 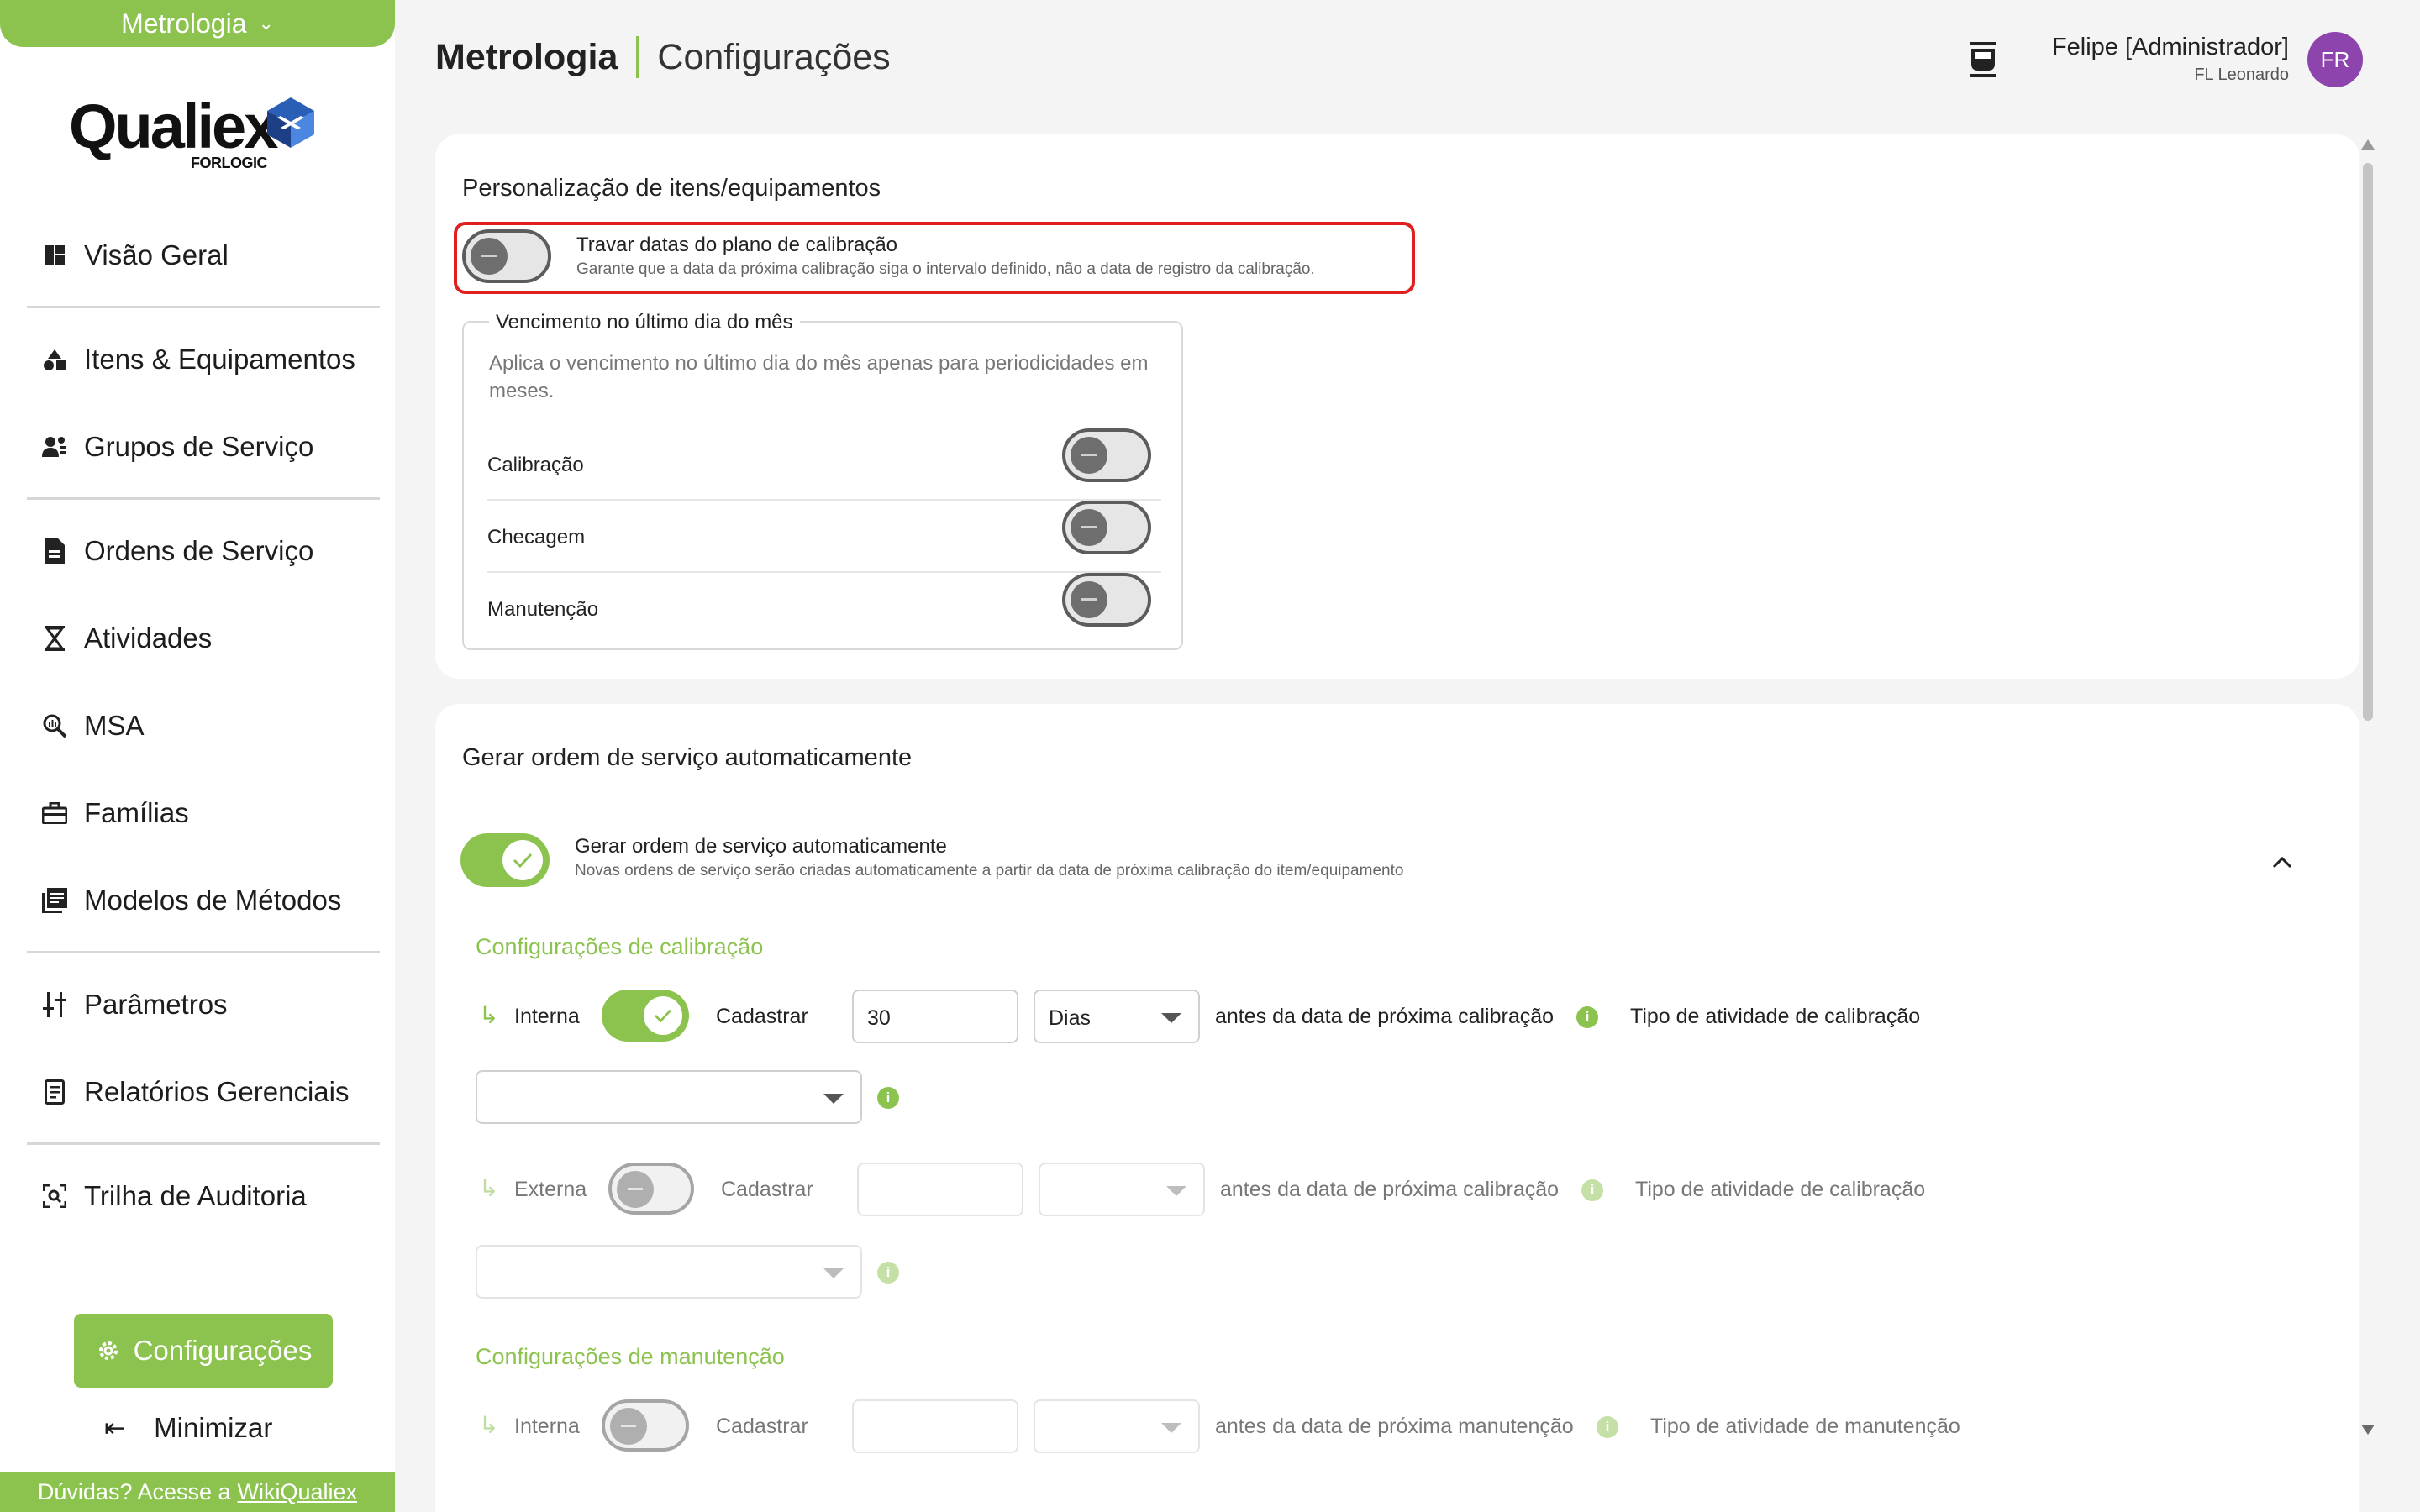 What do you see at coordinates (1117, 1016) in the screenshot?
I see `unit-select: Dias` at bounding box center [1117, 1016].